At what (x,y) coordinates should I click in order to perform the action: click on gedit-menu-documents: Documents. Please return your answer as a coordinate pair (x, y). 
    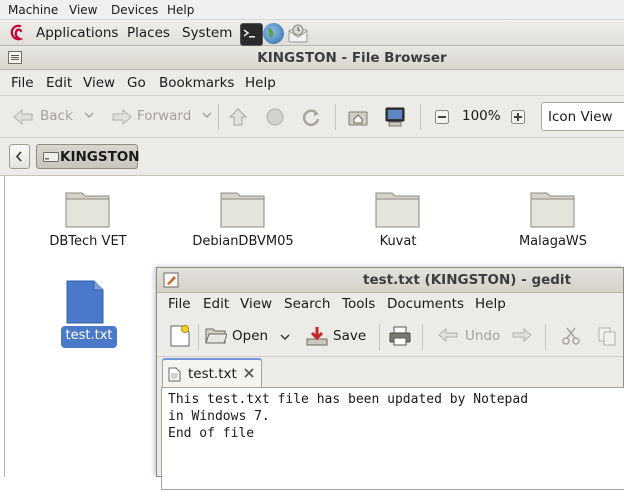
    Looking at the image, I should click on (425, 304).